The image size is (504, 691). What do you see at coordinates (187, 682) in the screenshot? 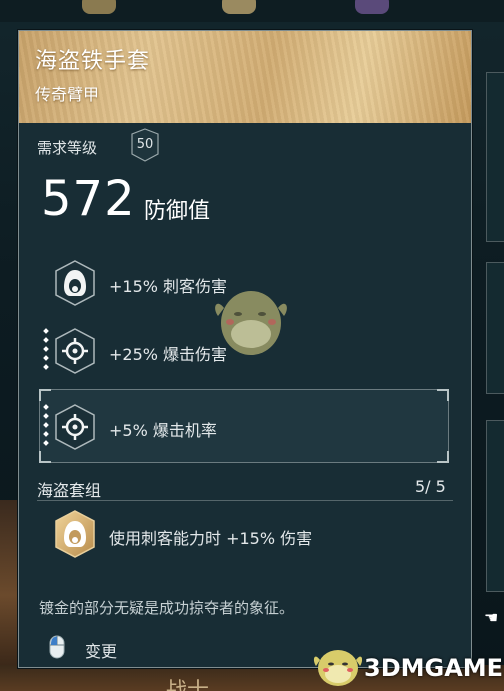
I see `character-name-text: 战士` at bounding box center [187, 682].